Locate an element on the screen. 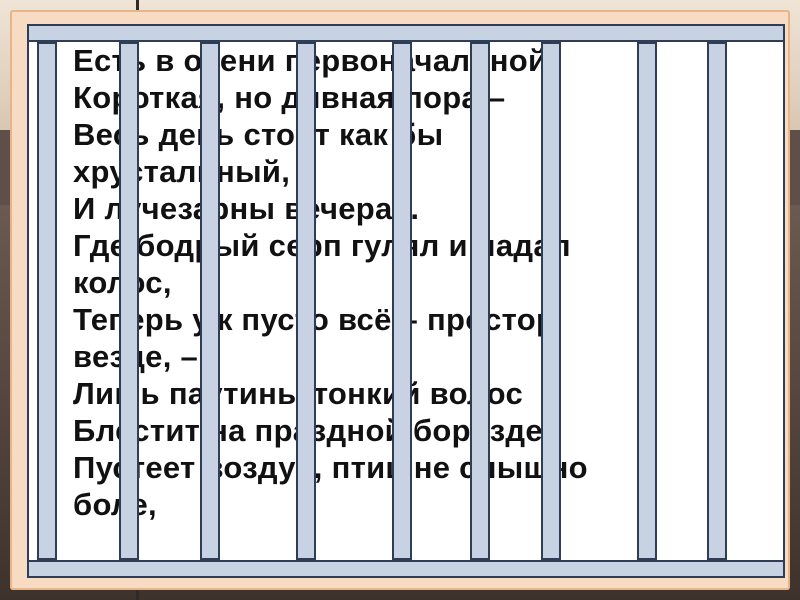 Image resolution: width=800 pixels, height=600 pixels. poem-line: Весь день стоит как бы is located at coordinates (258, 134).